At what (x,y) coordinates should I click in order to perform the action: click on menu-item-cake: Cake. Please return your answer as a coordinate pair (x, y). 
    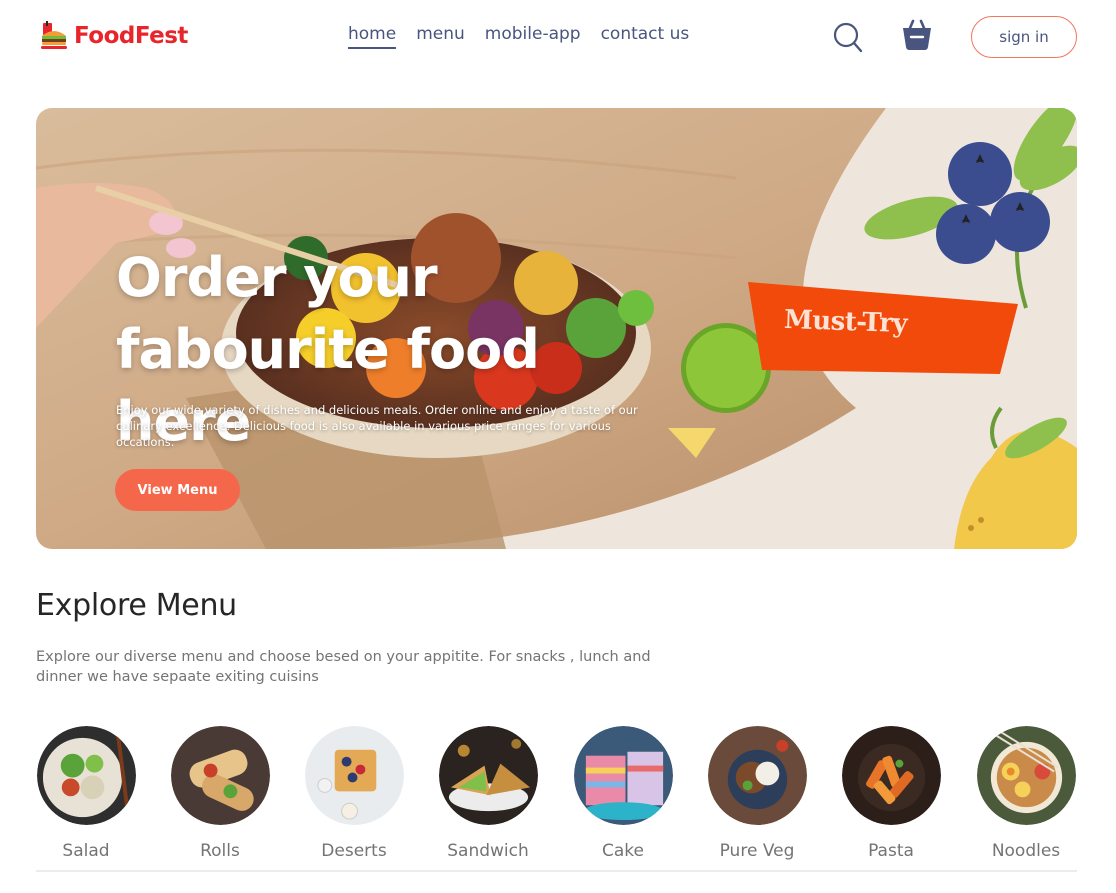
    Looking at the image, I should click on (623, 793).